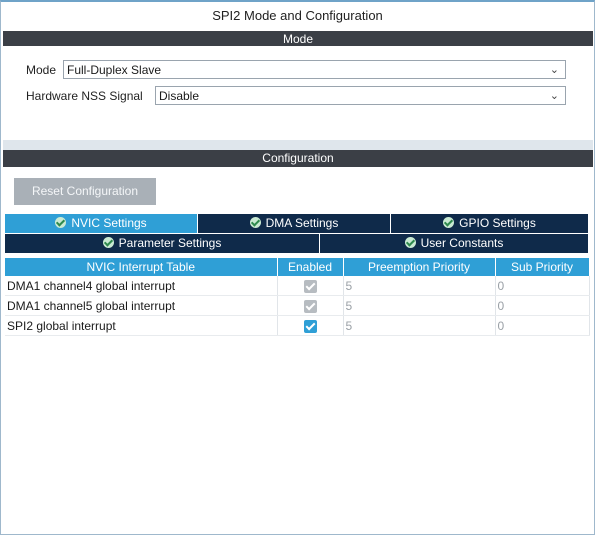 The image size is (595, 535). What do you see at coordinates (109, 223) in the screenshot?
I see `tab-label: NVIC Settings` at bounding box center [109, 223].